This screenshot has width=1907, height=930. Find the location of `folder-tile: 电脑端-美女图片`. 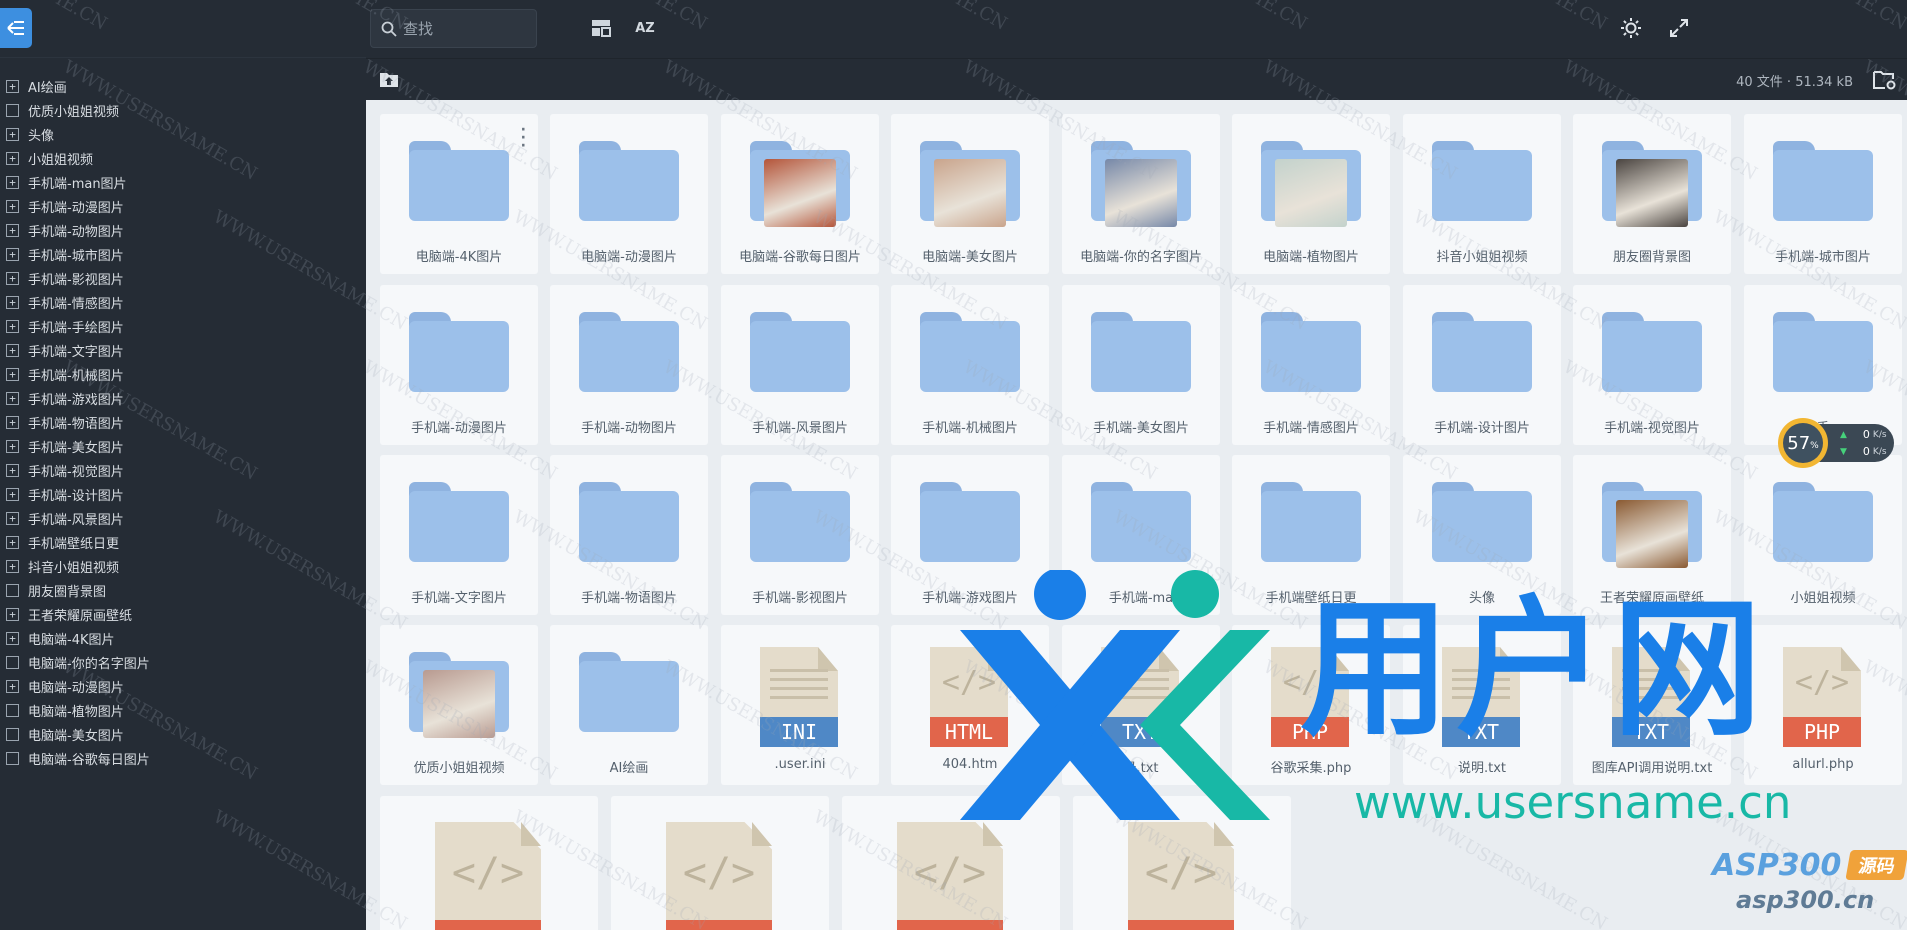

folder-tile: 电脑端-美女图片 is located at coordinates (970, 194).